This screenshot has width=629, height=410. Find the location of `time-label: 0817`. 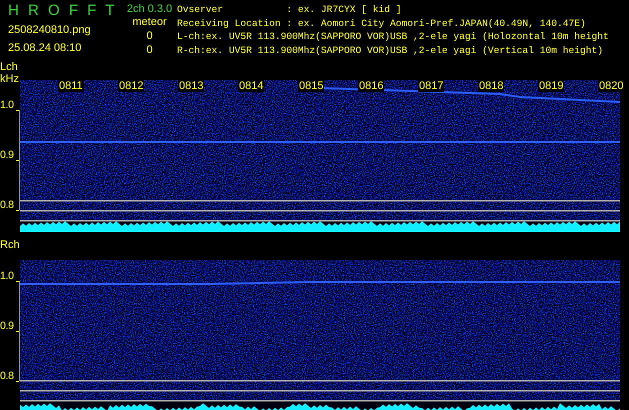

time-label: 0817 is located at coordinates (431, 86).